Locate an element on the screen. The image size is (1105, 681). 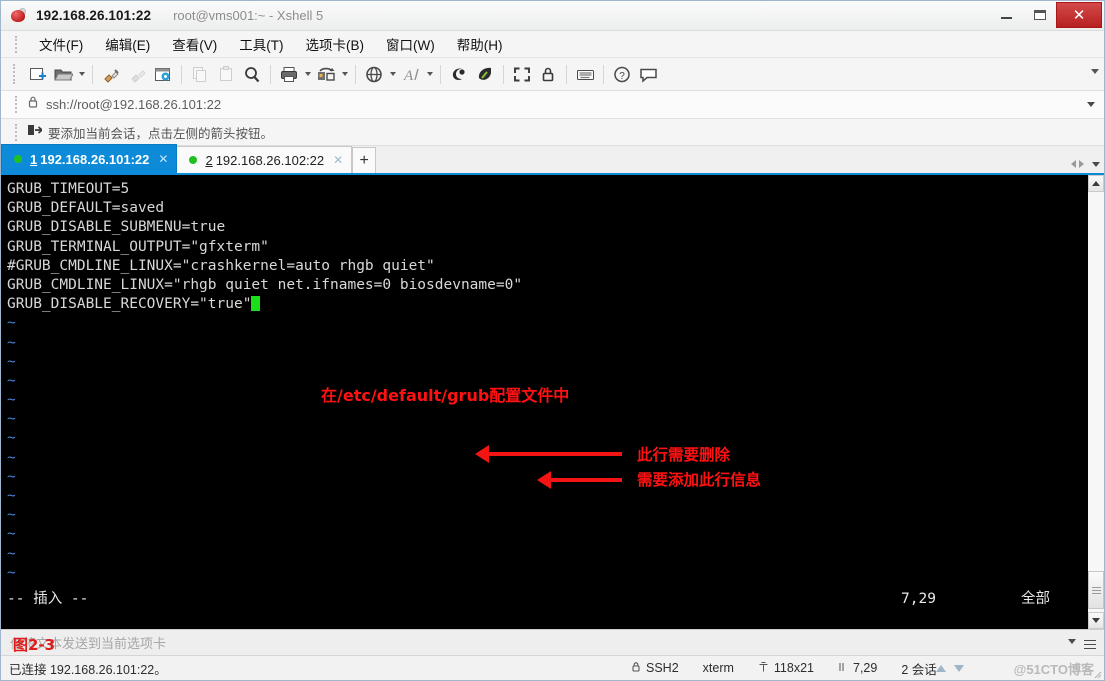
tab-number: 1 is located at coordinates (34, 159).